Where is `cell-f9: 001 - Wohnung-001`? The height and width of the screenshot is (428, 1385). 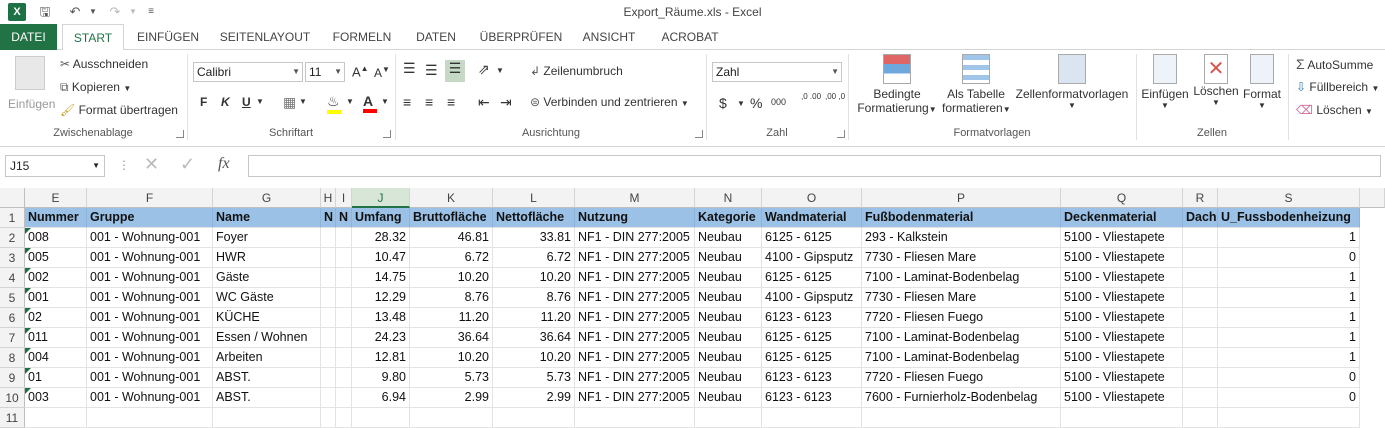
cell-f9: 001 - Wohnung-001 is located at coordinates (150, 378).